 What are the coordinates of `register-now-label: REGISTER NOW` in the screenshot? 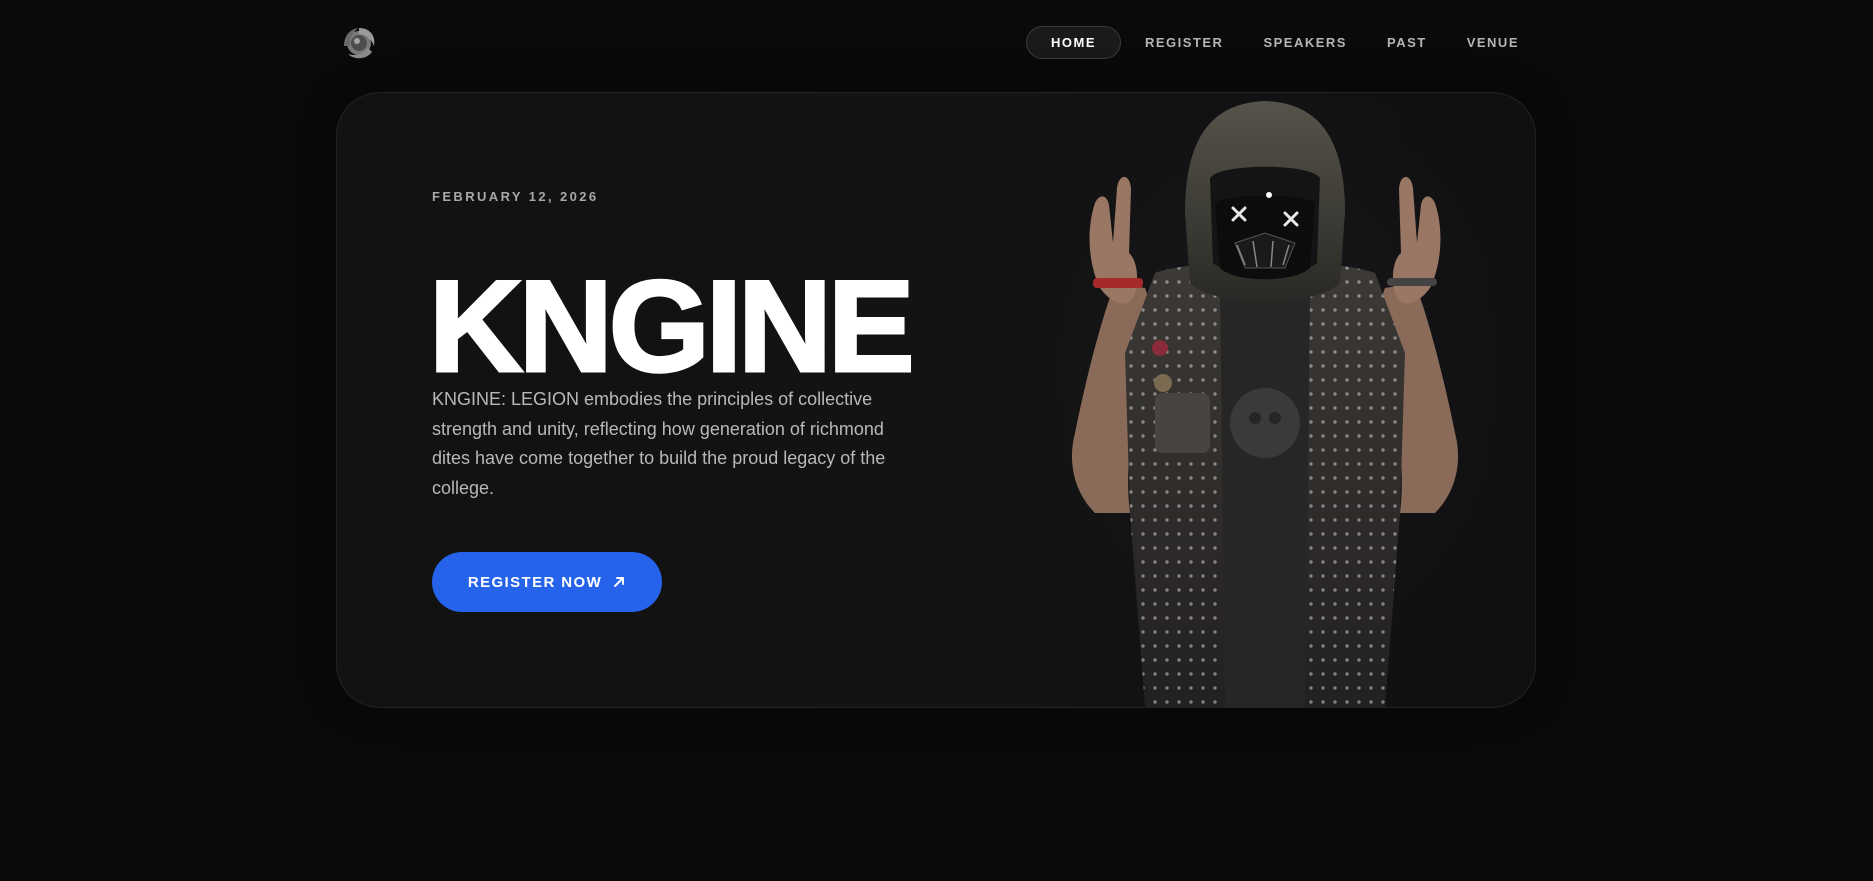 It's located at (535, 582).